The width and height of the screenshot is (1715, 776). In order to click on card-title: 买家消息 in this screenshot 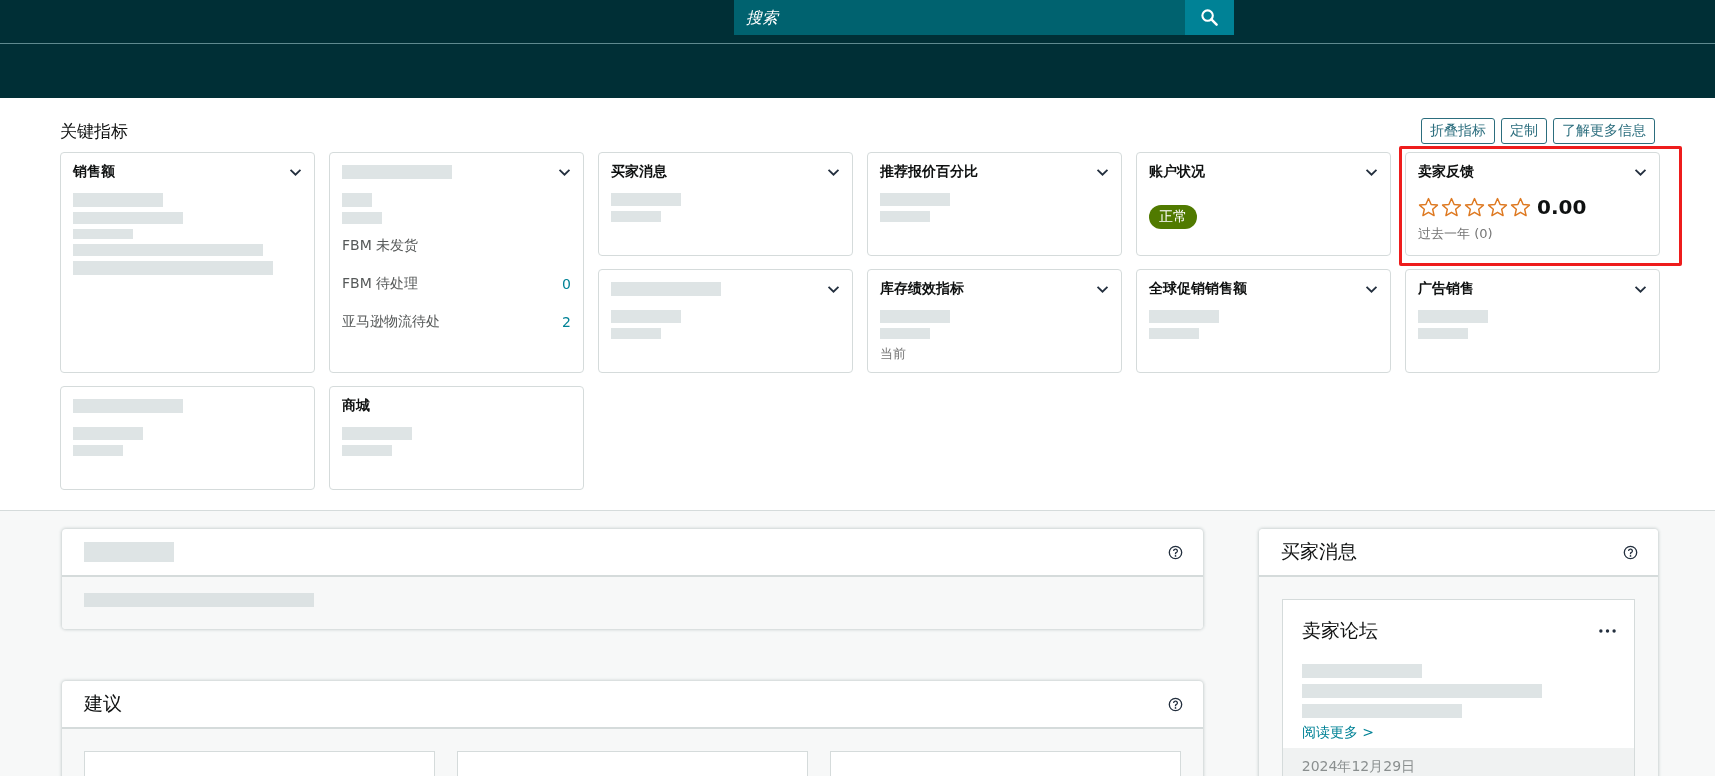, I will do `click(639, 172)`.